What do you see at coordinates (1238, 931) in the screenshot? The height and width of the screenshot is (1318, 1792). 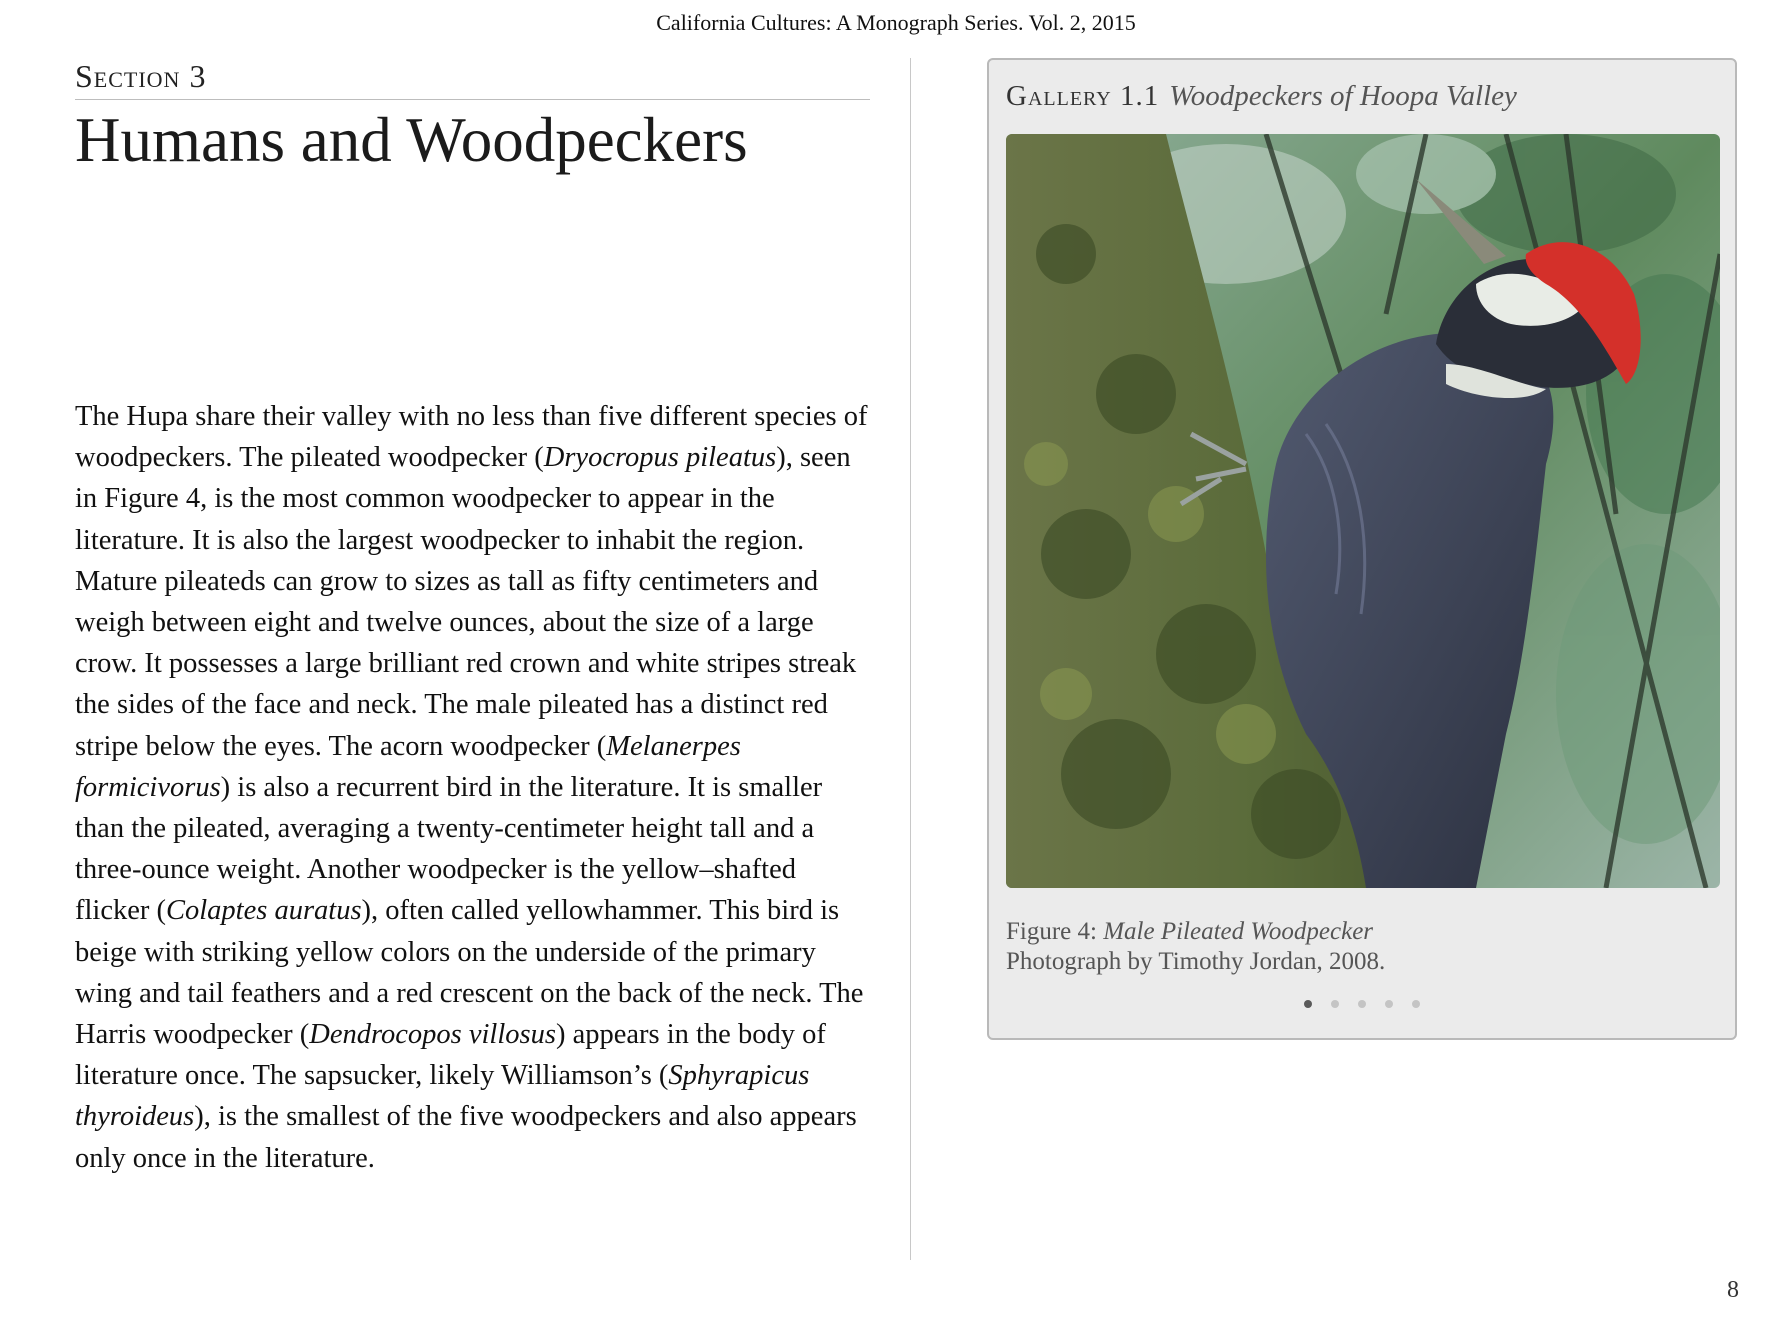 I see `caption-title: Male Pileated Woodpecker` at bounding box center [1238, 931].